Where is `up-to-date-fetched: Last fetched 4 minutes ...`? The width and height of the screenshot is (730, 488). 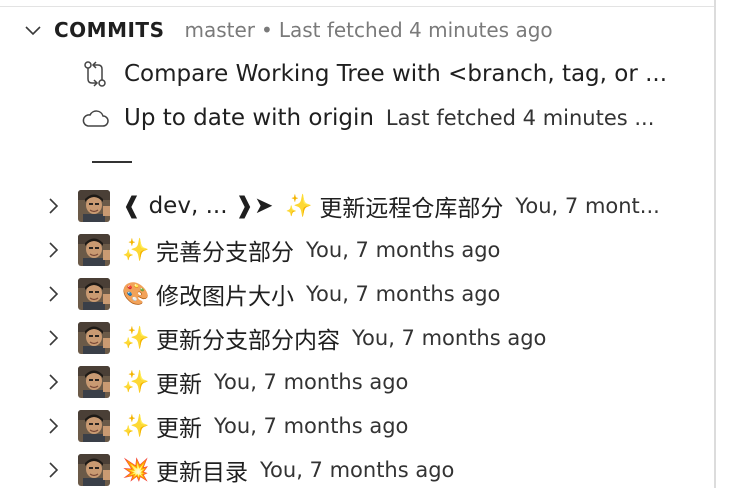 up-to-date-fetched: Last fetched 4 minutes ... is located at coordinates (520, 118).